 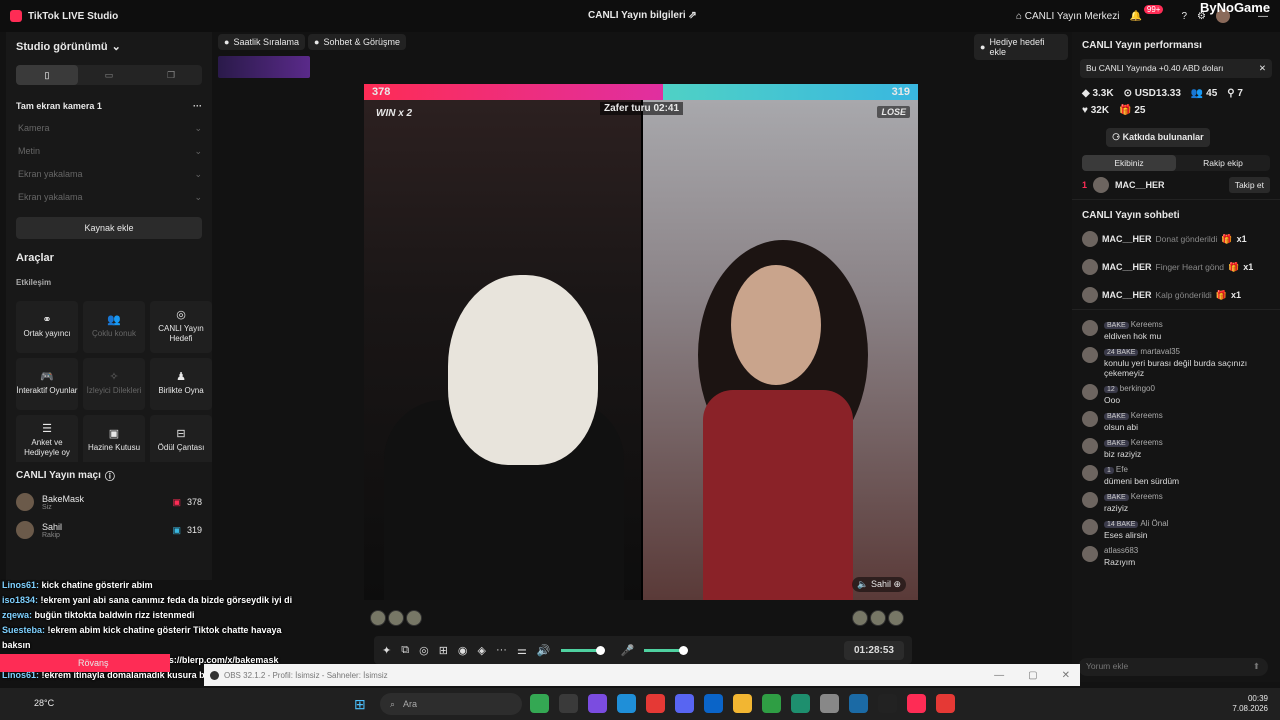 I want to click on system-clock: 00:39 7.08.2026, so click(x=1250, y=704).